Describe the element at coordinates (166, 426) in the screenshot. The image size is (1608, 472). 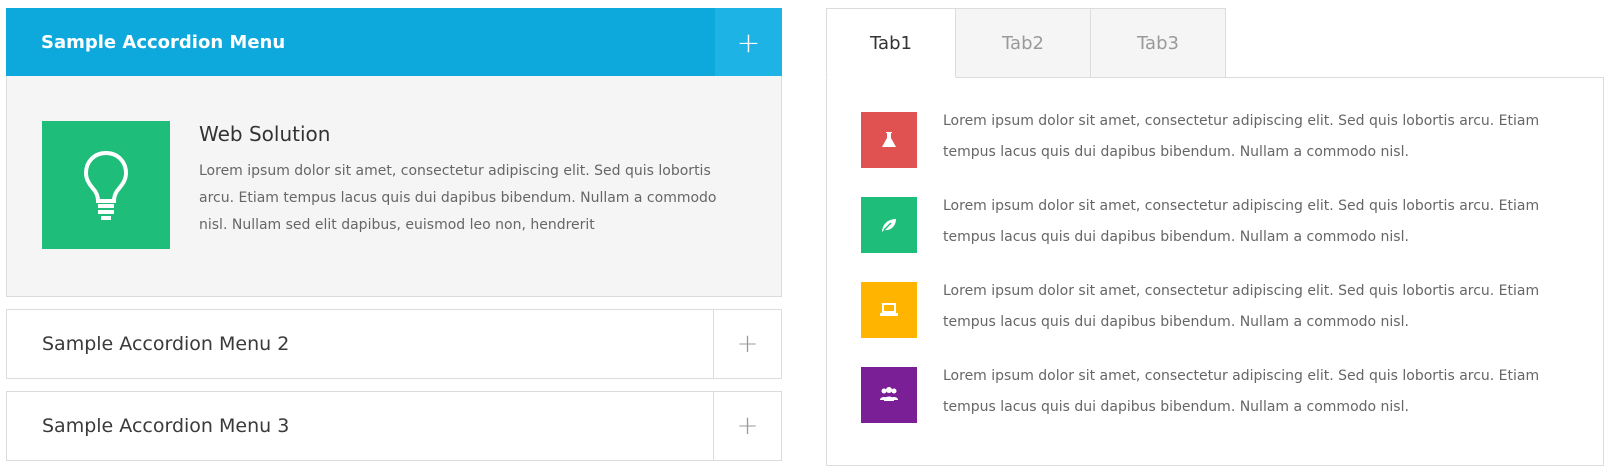
I see `accordion-title-3: Sample Accordion Menu 3` at that location.